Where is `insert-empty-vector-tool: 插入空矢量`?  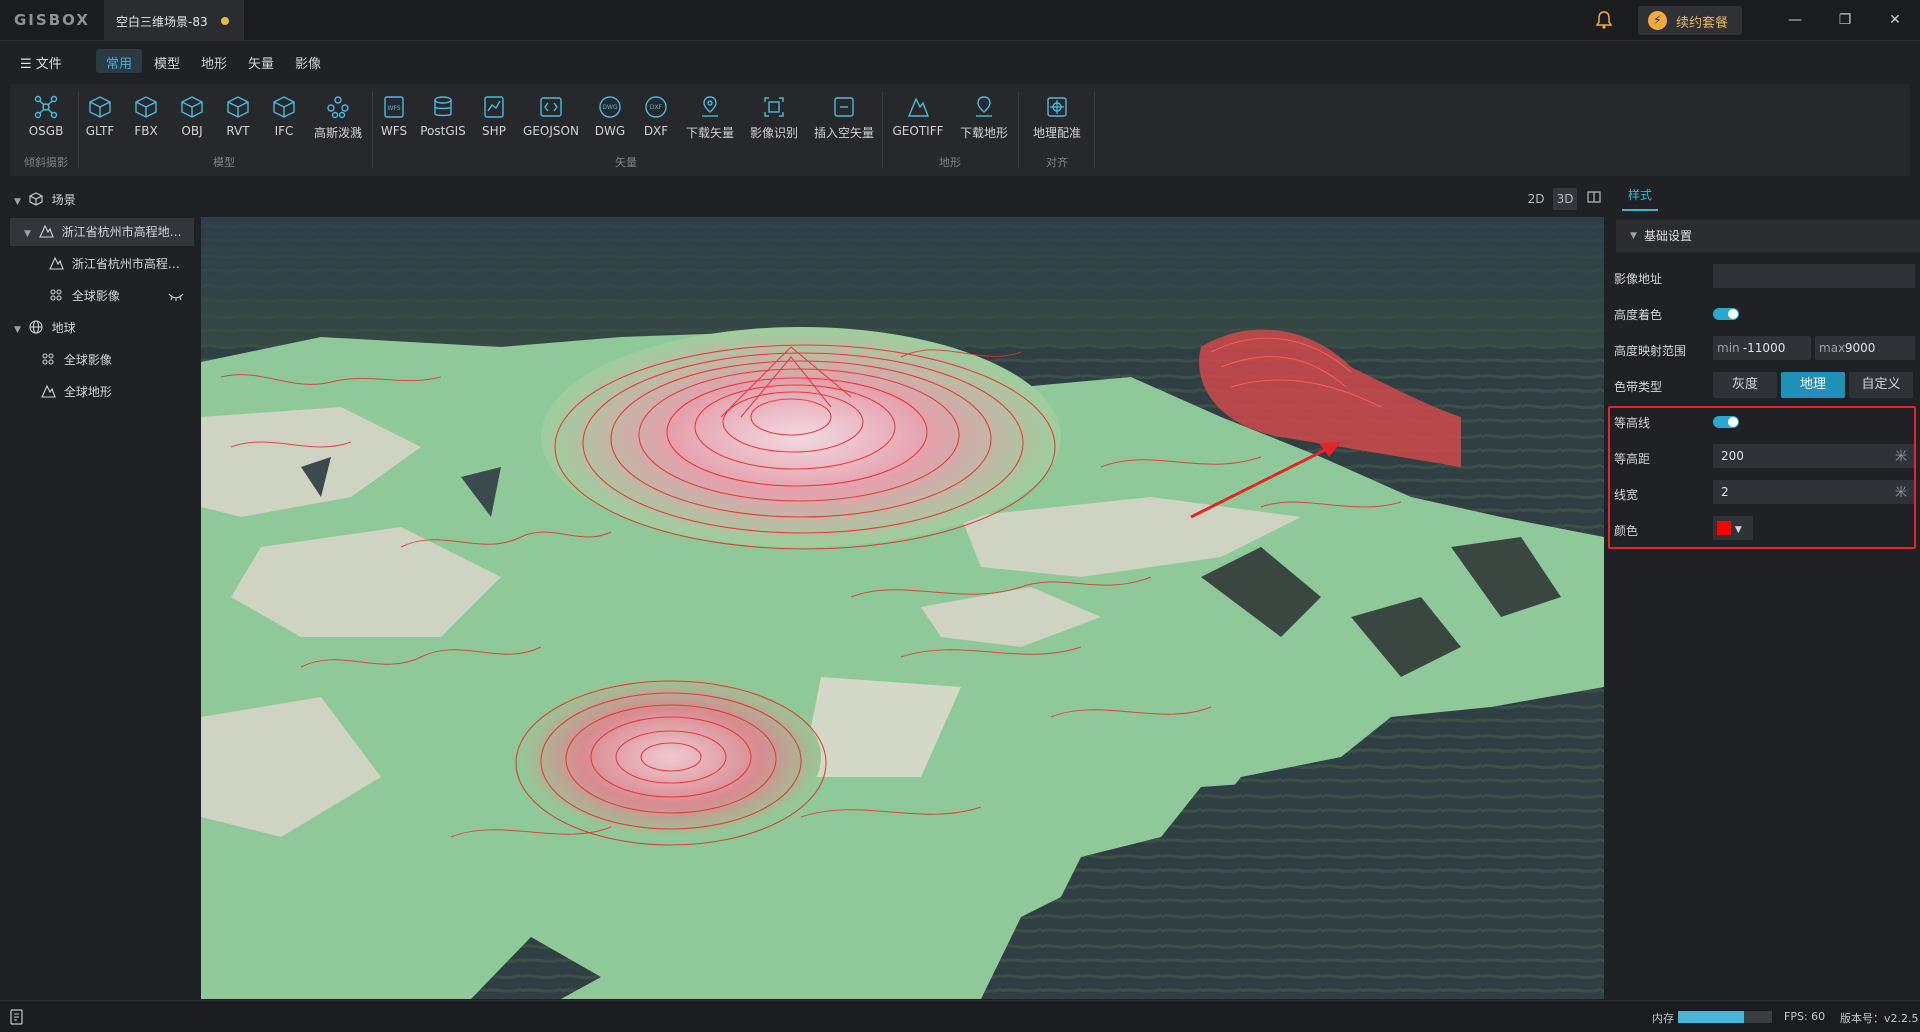
insert-empty-vector-tool: 插入空矢量 is located at coordinates (844, 120).